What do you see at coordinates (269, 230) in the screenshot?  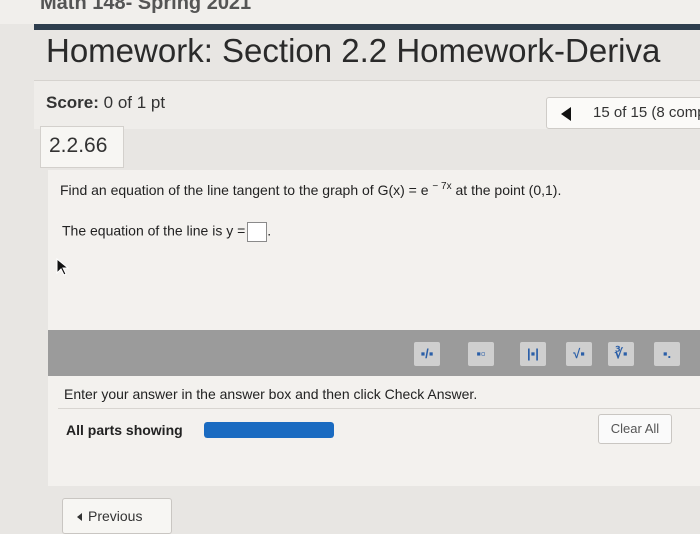 I see `answer-suffix: .` at bounding box center [269, 230].